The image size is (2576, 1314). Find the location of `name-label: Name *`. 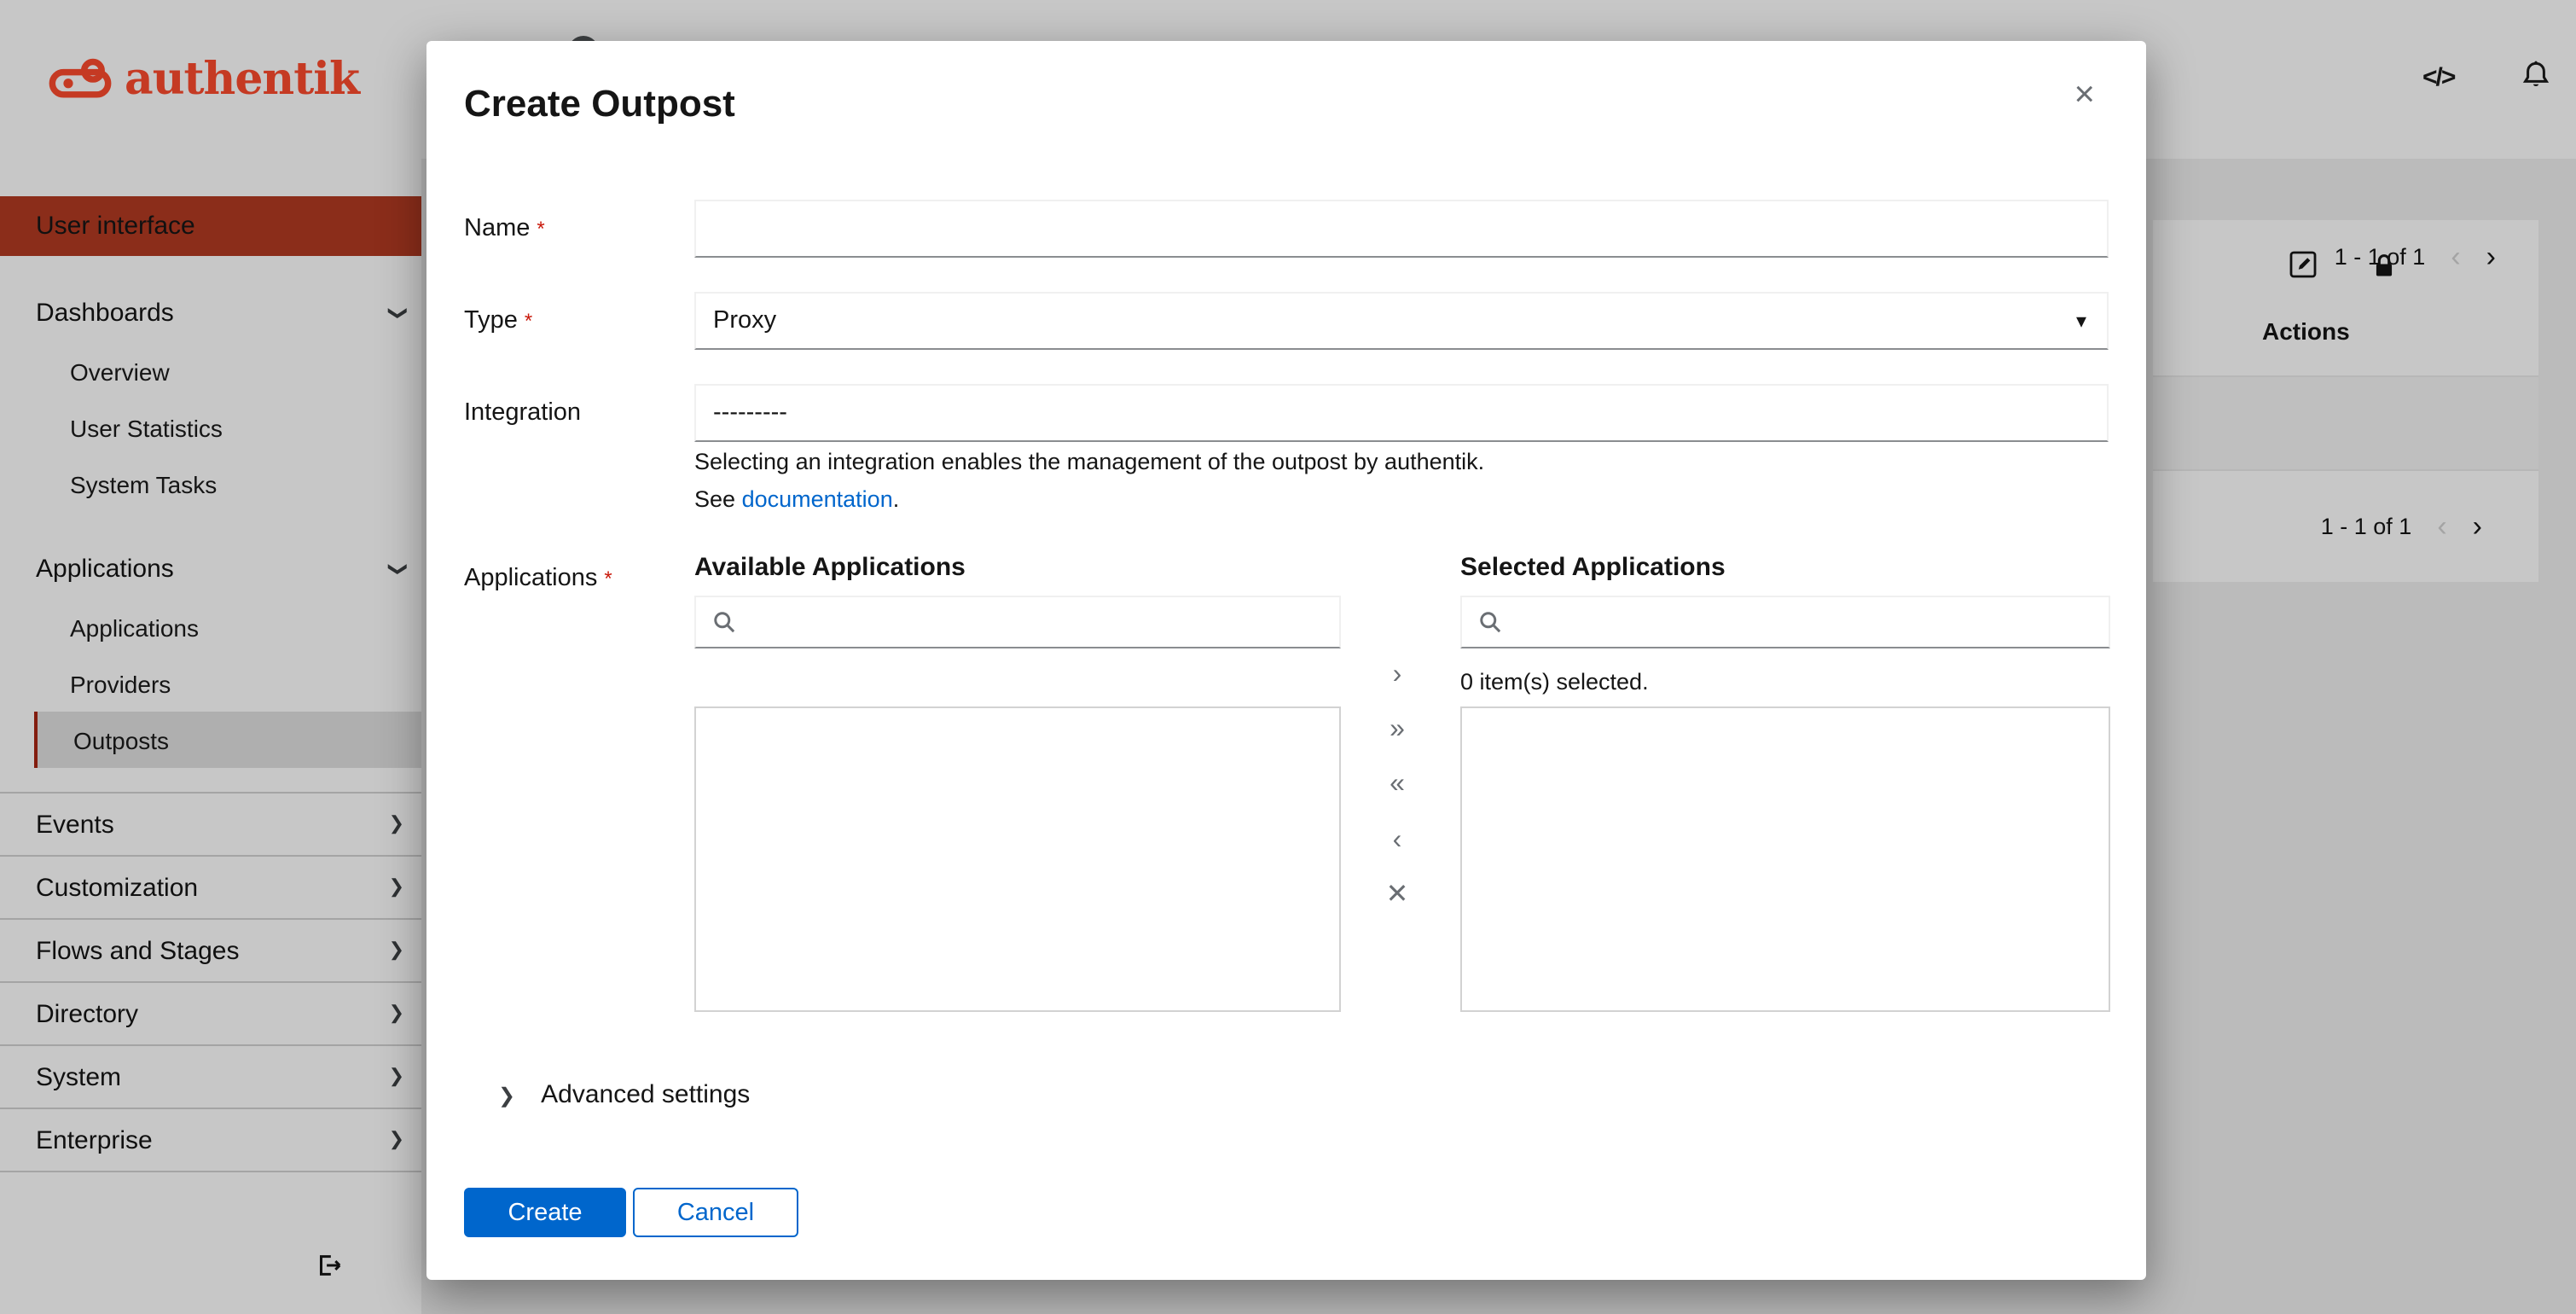

name-label: Name * is located at coordinates (504, 228).